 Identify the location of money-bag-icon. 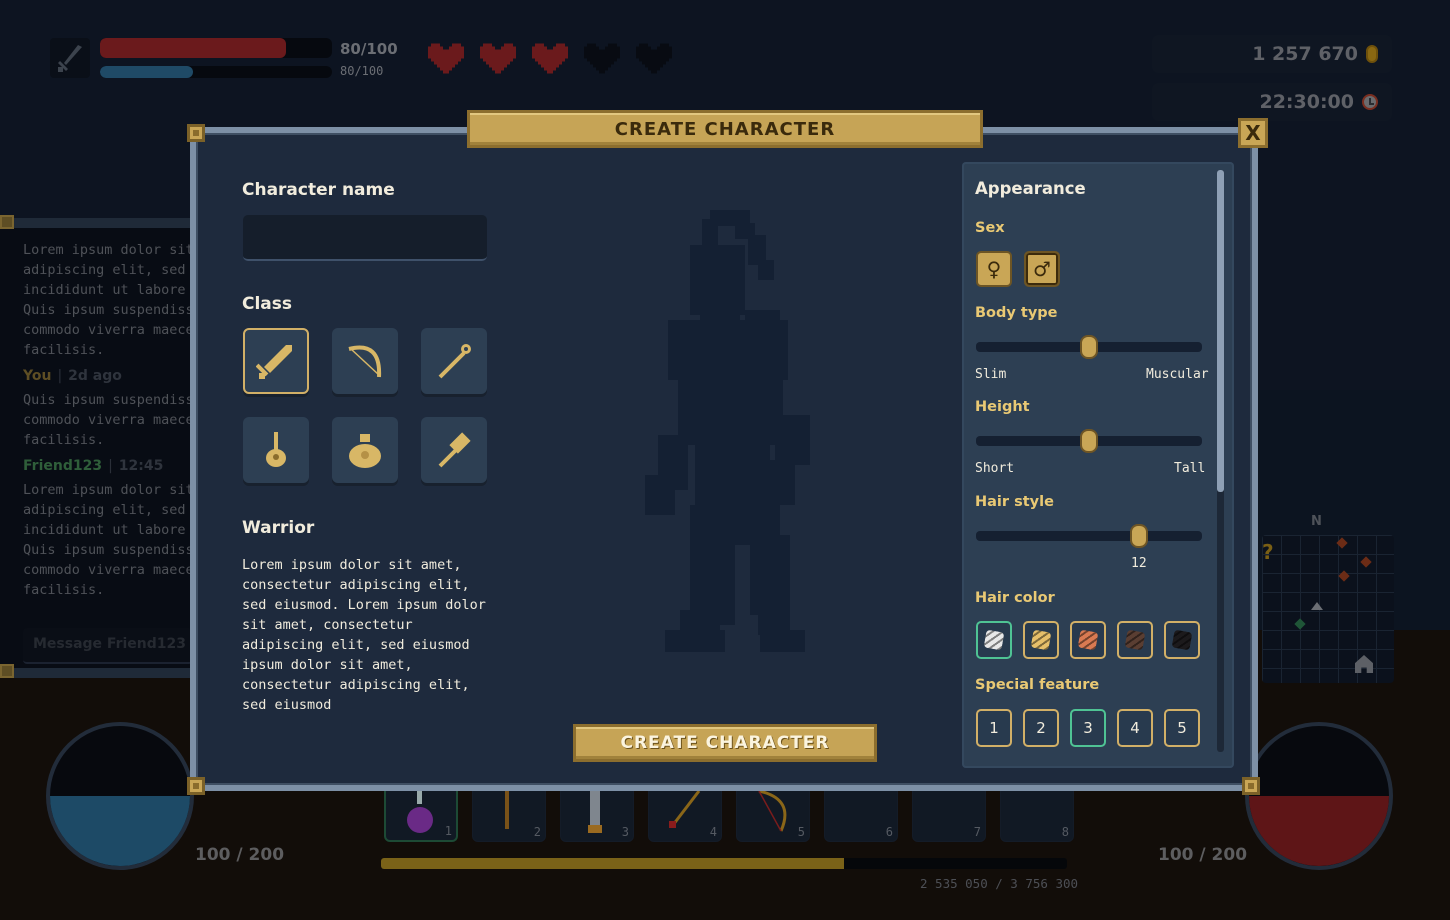
(365, 450).